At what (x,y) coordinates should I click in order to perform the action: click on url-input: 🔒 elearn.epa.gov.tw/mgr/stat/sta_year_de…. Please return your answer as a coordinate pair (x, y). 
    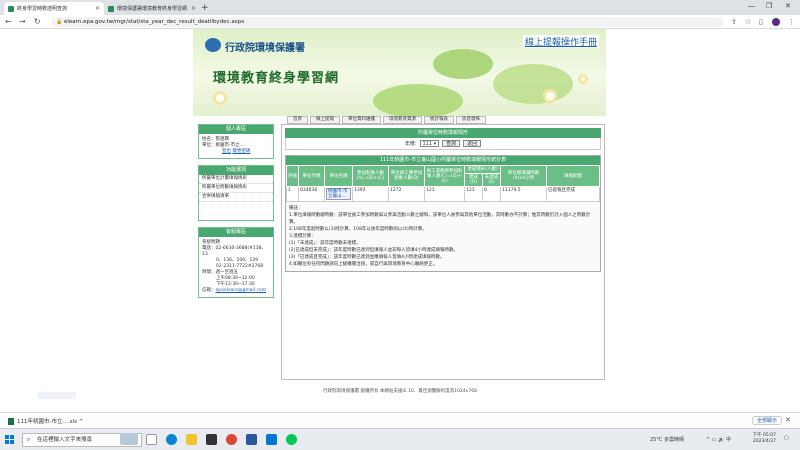
    Looking at the image, I should click on (388, 22).